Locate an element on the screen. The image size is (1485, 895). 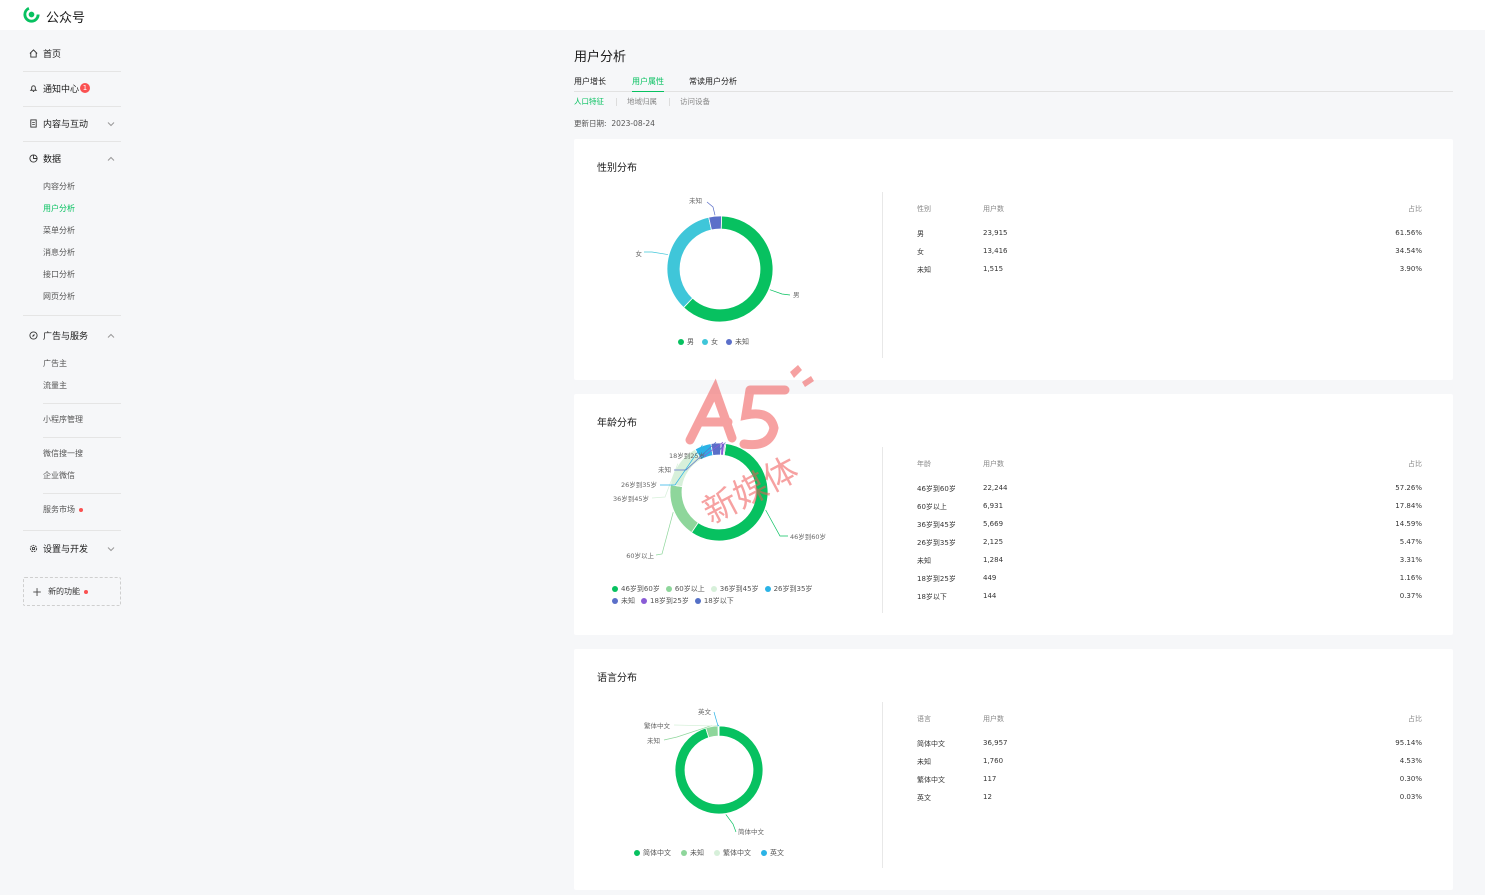
table-cell-percent: 3.31% is located at coordinates (1410, 560).